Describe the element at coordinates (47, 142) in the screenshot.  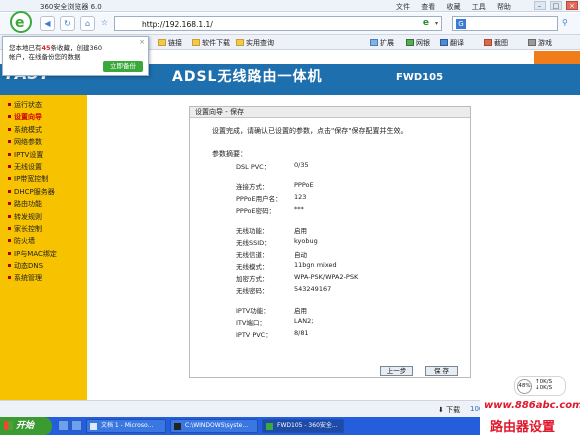
I see `sidebar-item: 网络参数` at that location.